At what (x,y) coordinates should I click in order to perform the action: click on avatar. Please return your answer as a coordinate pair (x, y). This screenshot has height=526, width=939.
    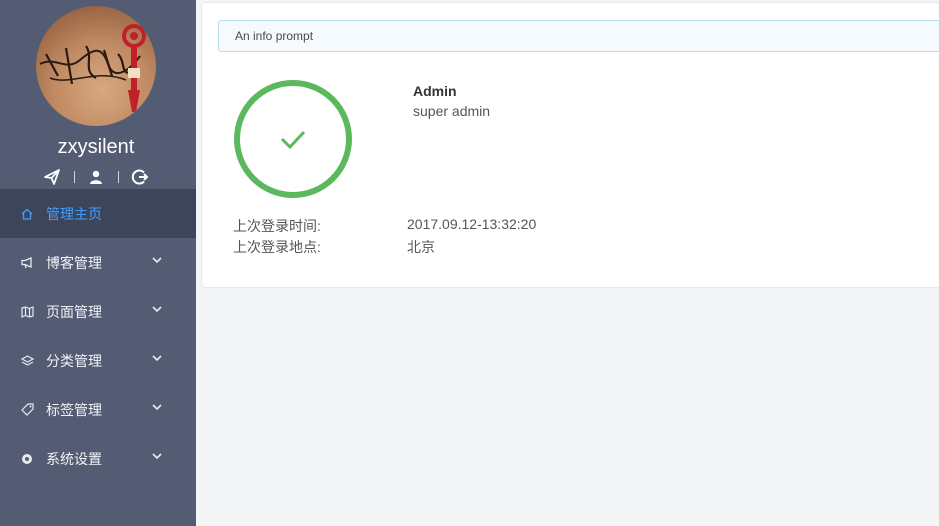
    Looking at the image, I should click on (96, 66).